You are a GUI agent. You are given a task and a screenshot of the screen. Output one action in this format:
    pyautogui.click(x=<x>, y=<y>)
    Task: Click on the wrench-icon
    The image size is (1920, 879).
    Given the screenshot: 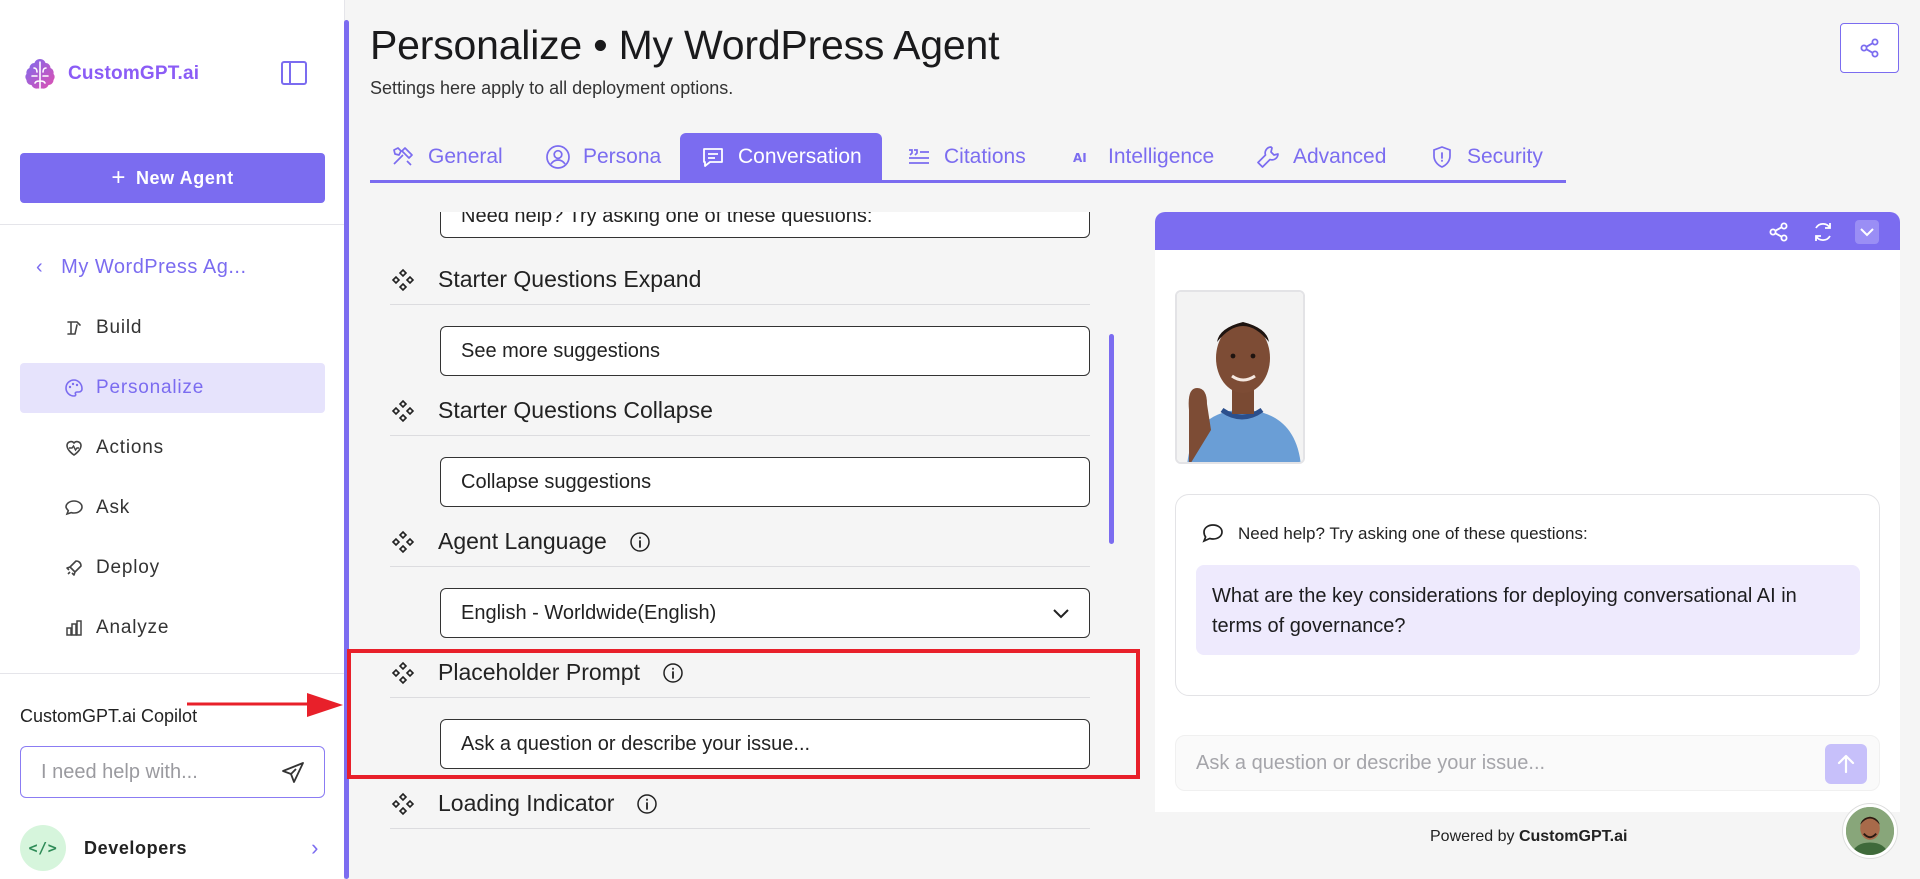 What is the action you would take?
    pyautogui.click(x=1268, y=156)
    